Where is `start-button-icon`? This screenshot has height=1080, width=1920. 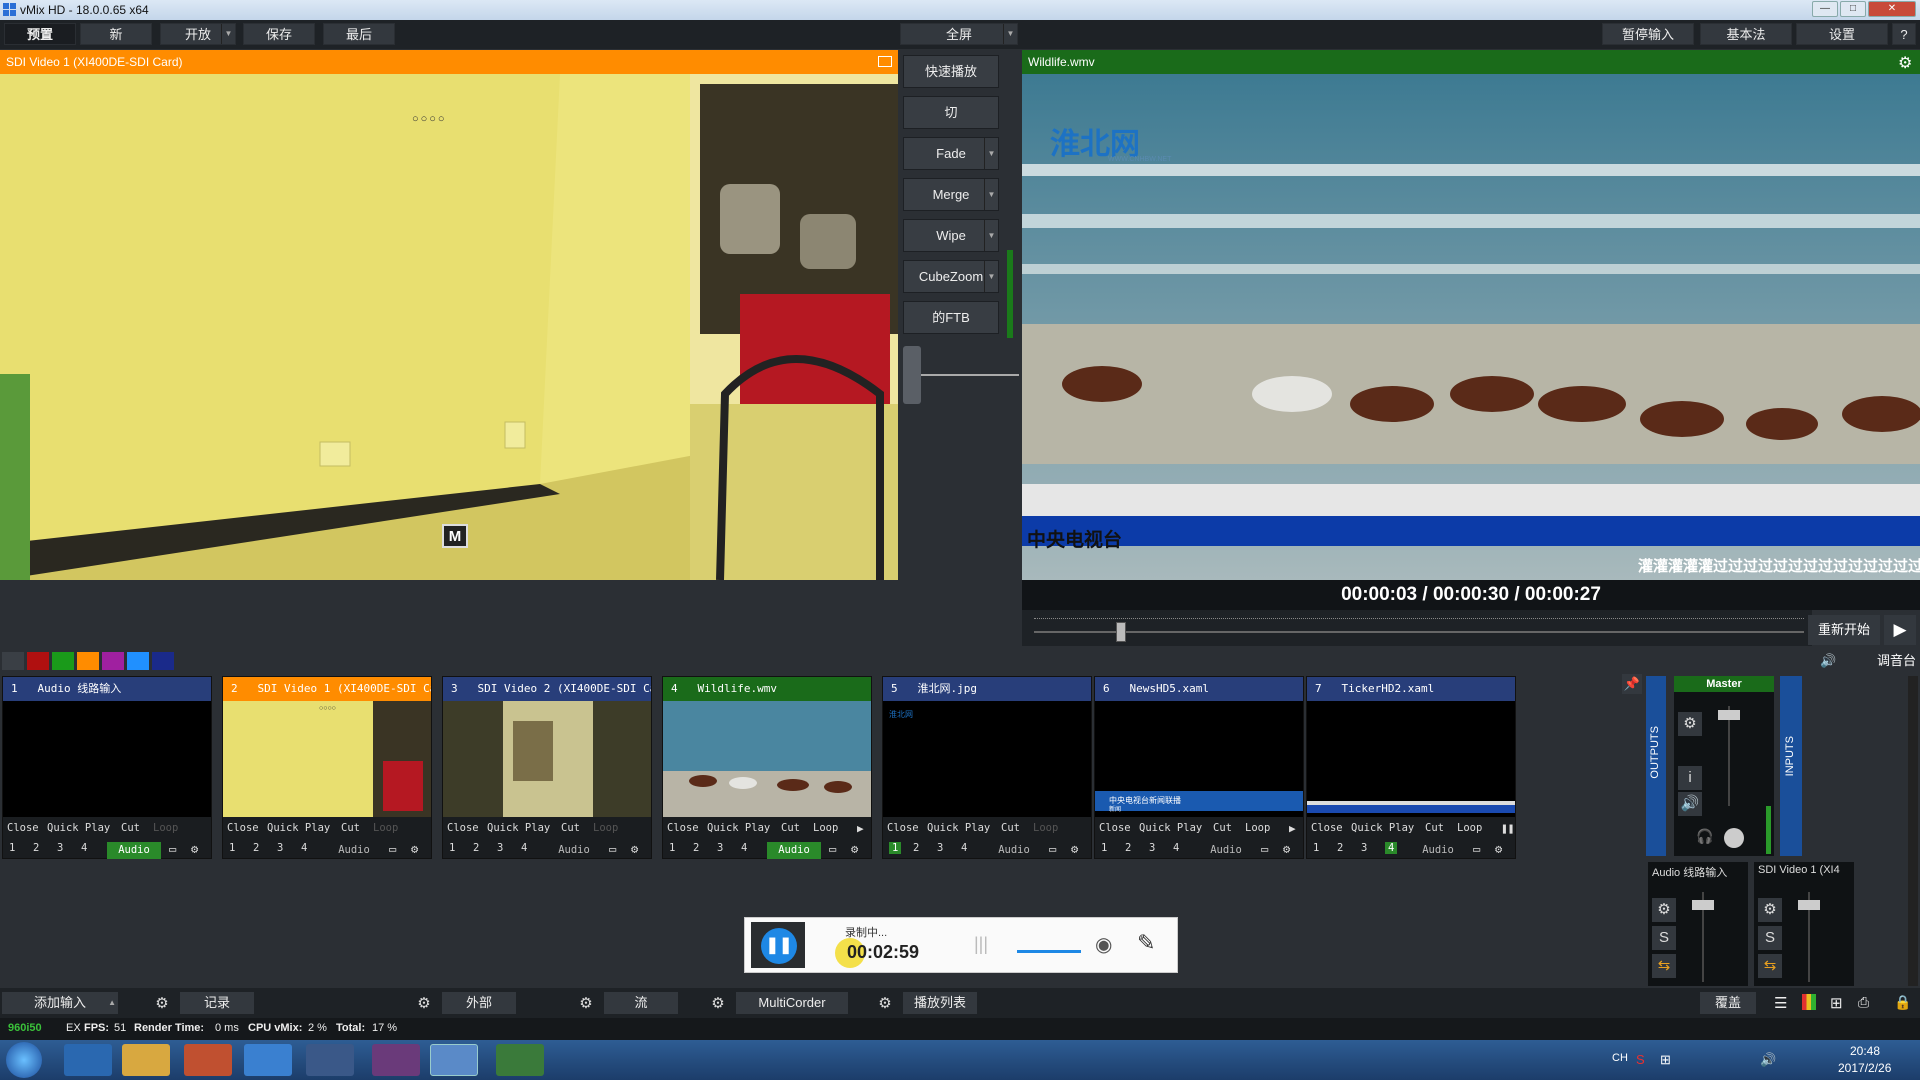
start-button-icon is located at coordinates (24, 1060).